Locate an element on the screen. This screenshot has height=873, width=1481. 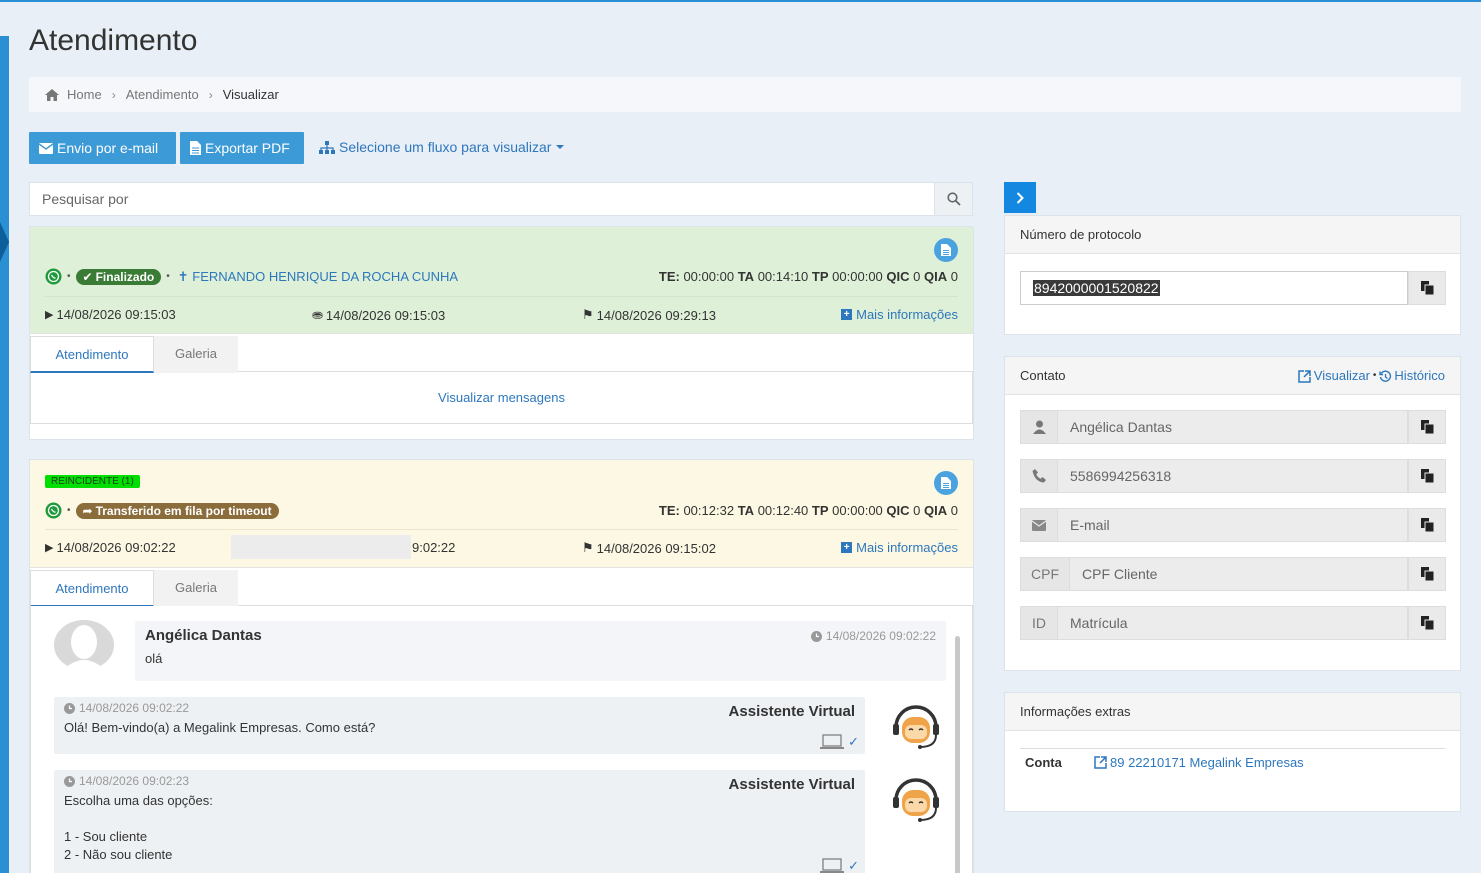
id-addon: ID is located at coordinates (1039, 623).